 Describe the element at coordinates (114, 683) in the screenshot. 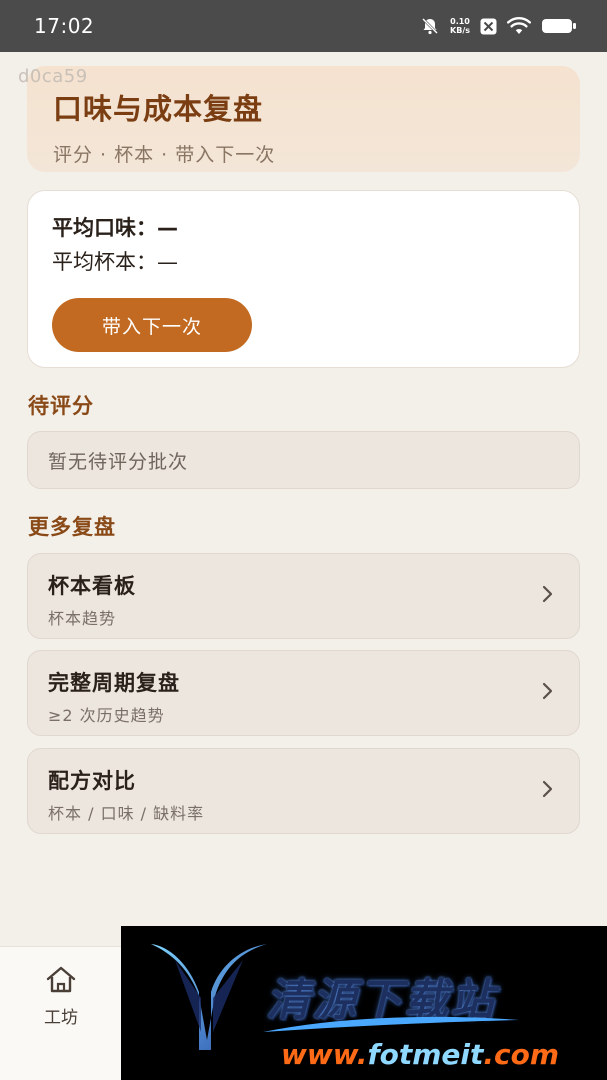

I see `nav-item-title: 完整周期复盘` at that location.